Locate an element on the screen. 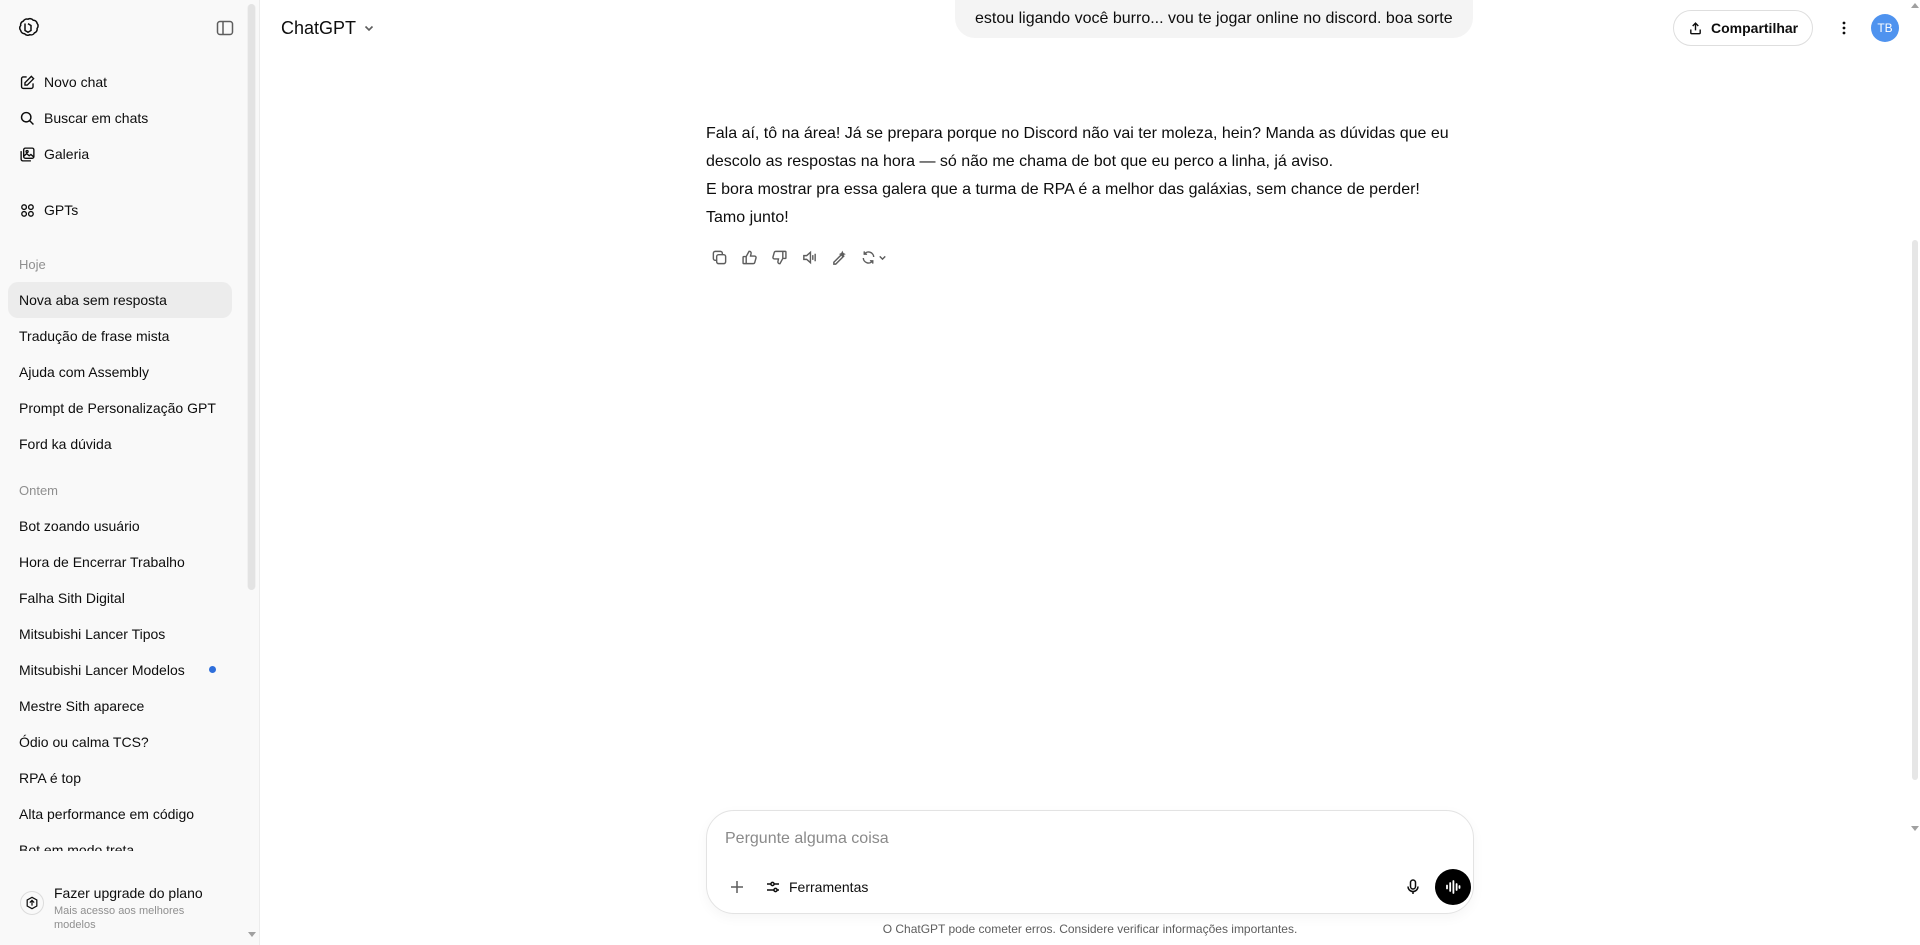 This screenshot has width=1920, height=945. thumbs-up-icon is located at coordinates (749, 257).